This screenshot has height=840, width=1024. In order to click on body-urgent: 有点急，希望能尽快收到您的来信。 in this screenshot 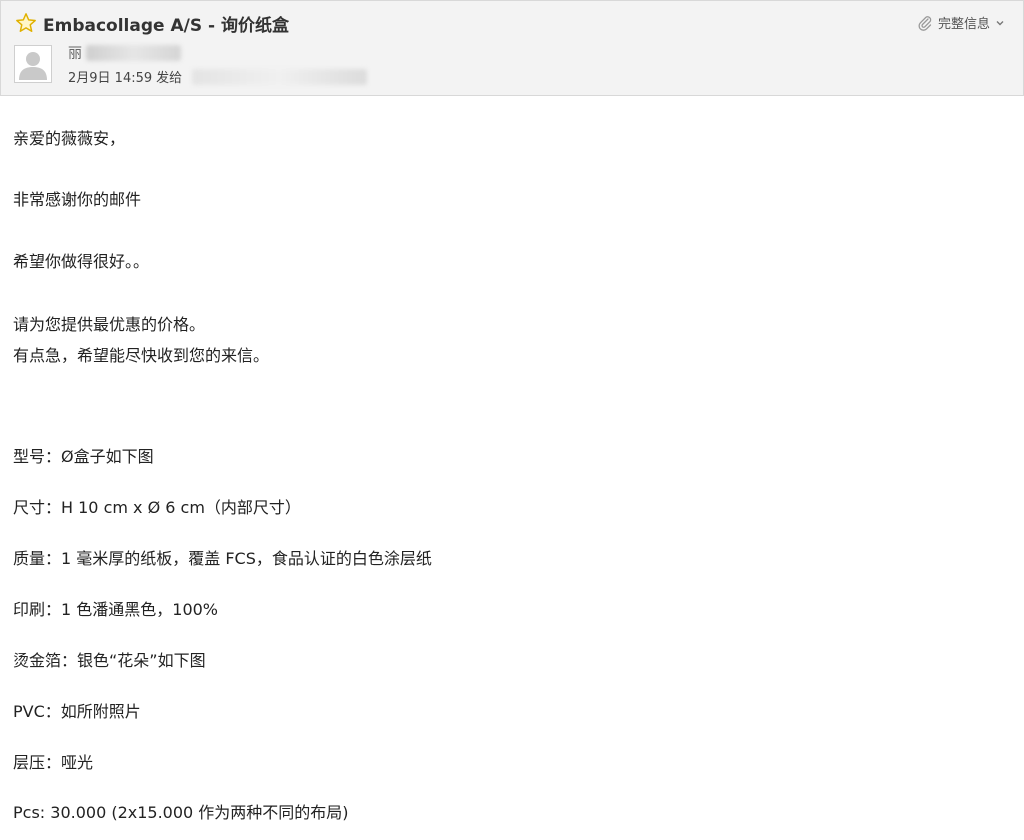, I will do `click(141, 355)`.